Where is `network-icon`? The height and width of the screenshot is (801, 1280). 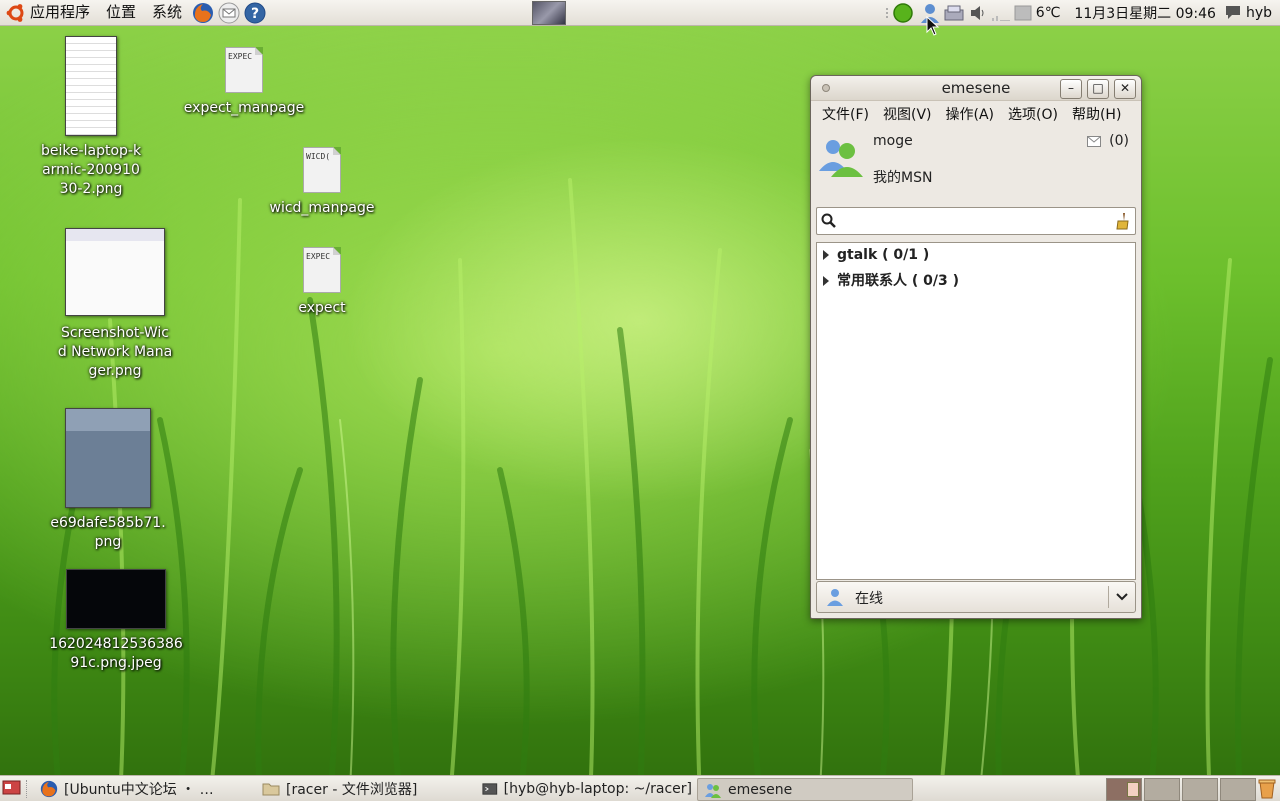 network-icon is located at coordinates (955, 13).